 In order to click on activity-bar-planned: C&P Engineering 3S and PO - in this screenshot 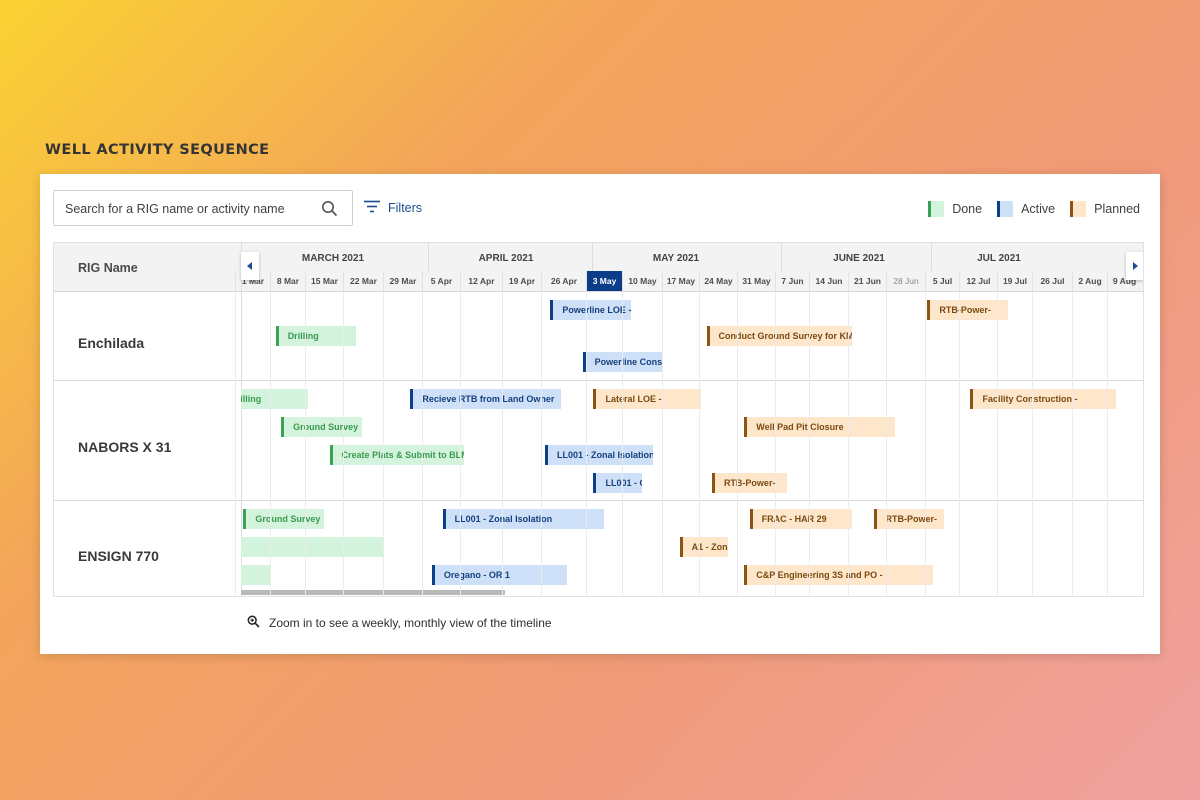, I will do `click(838, 575)`.